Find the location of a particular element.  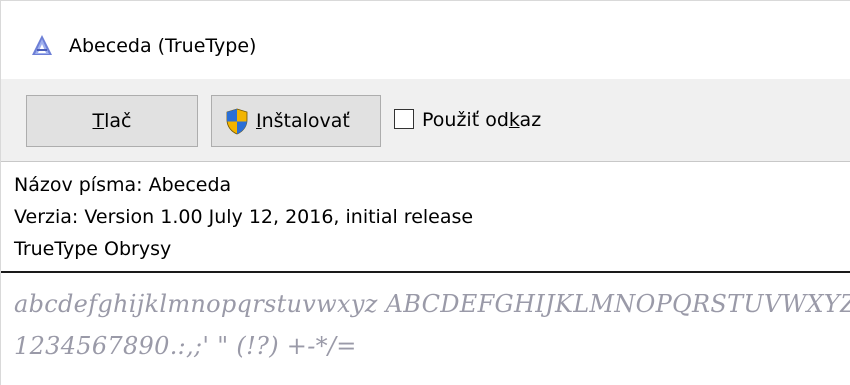

use-link-checkbox-label: Použiť odkaz is located at coordinates (481, 120).